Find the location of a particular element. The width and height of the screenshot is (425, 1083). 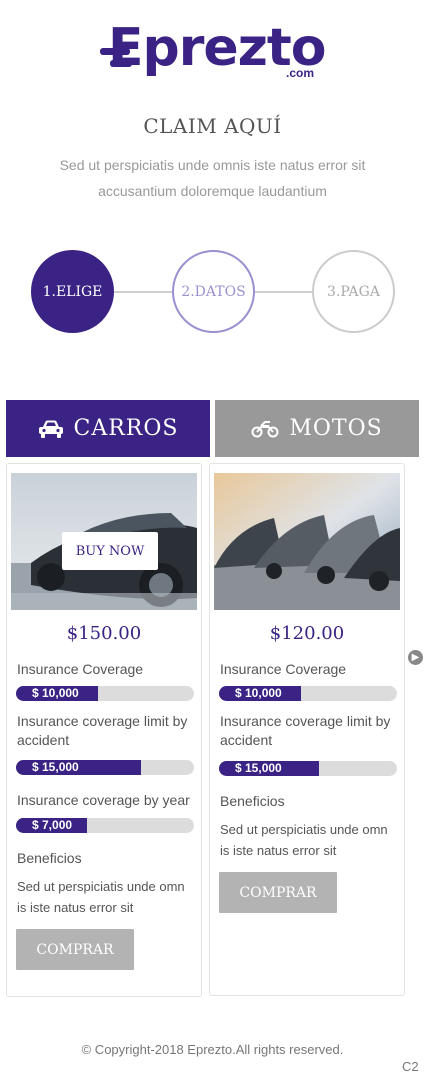

tab-carros-label: CARROS is located at coordinates (126, 428).